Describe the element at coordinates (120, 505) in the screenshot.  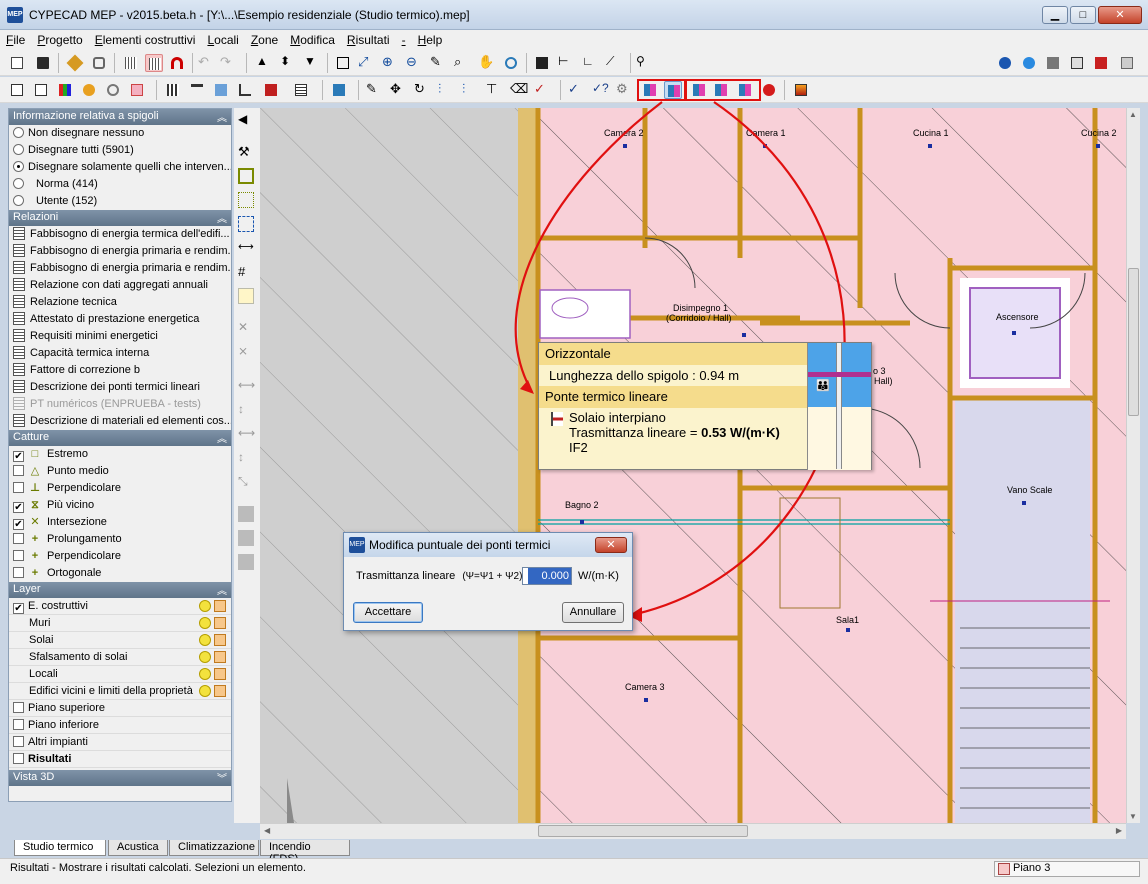
I see `snap-option: ✔ ⧖ Più vicino` at that location.